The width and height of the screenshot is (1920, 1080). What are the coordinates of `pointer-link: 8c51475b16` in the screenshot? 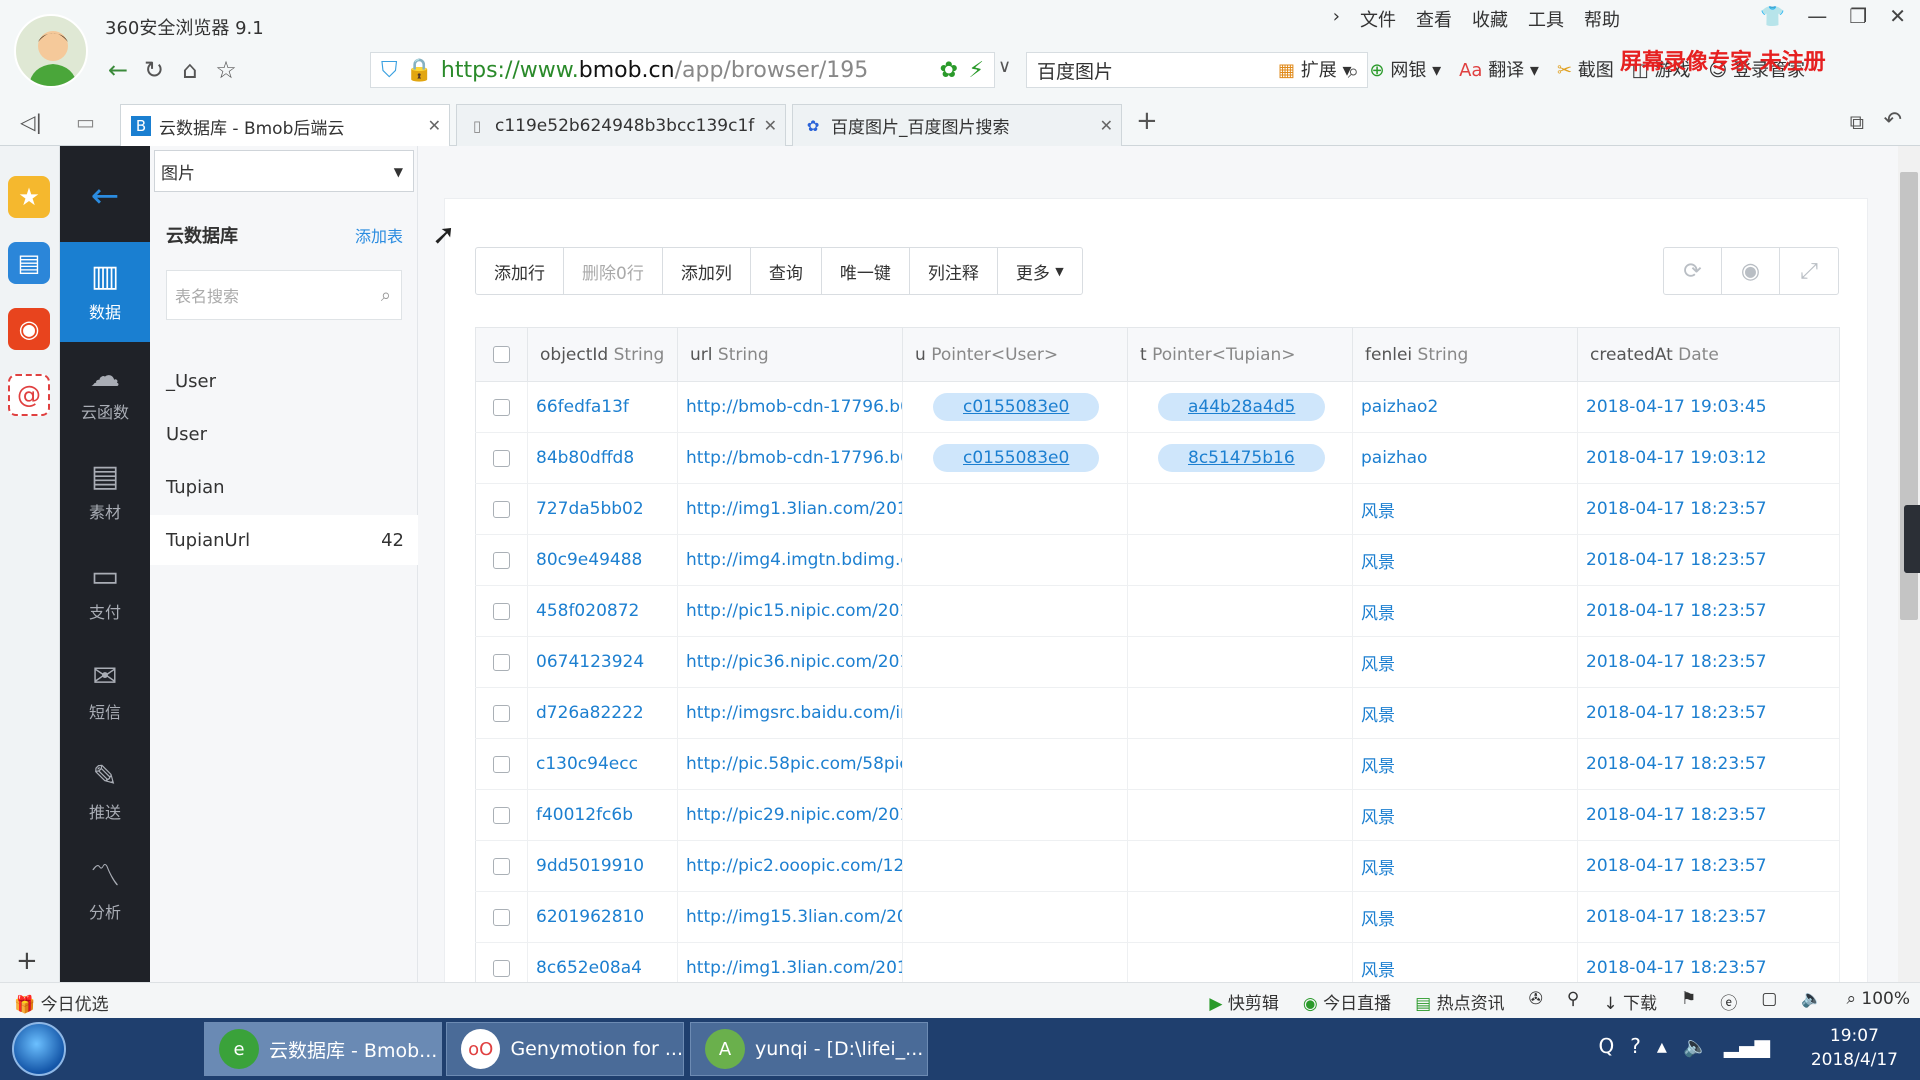 It's located at (1241, 458).